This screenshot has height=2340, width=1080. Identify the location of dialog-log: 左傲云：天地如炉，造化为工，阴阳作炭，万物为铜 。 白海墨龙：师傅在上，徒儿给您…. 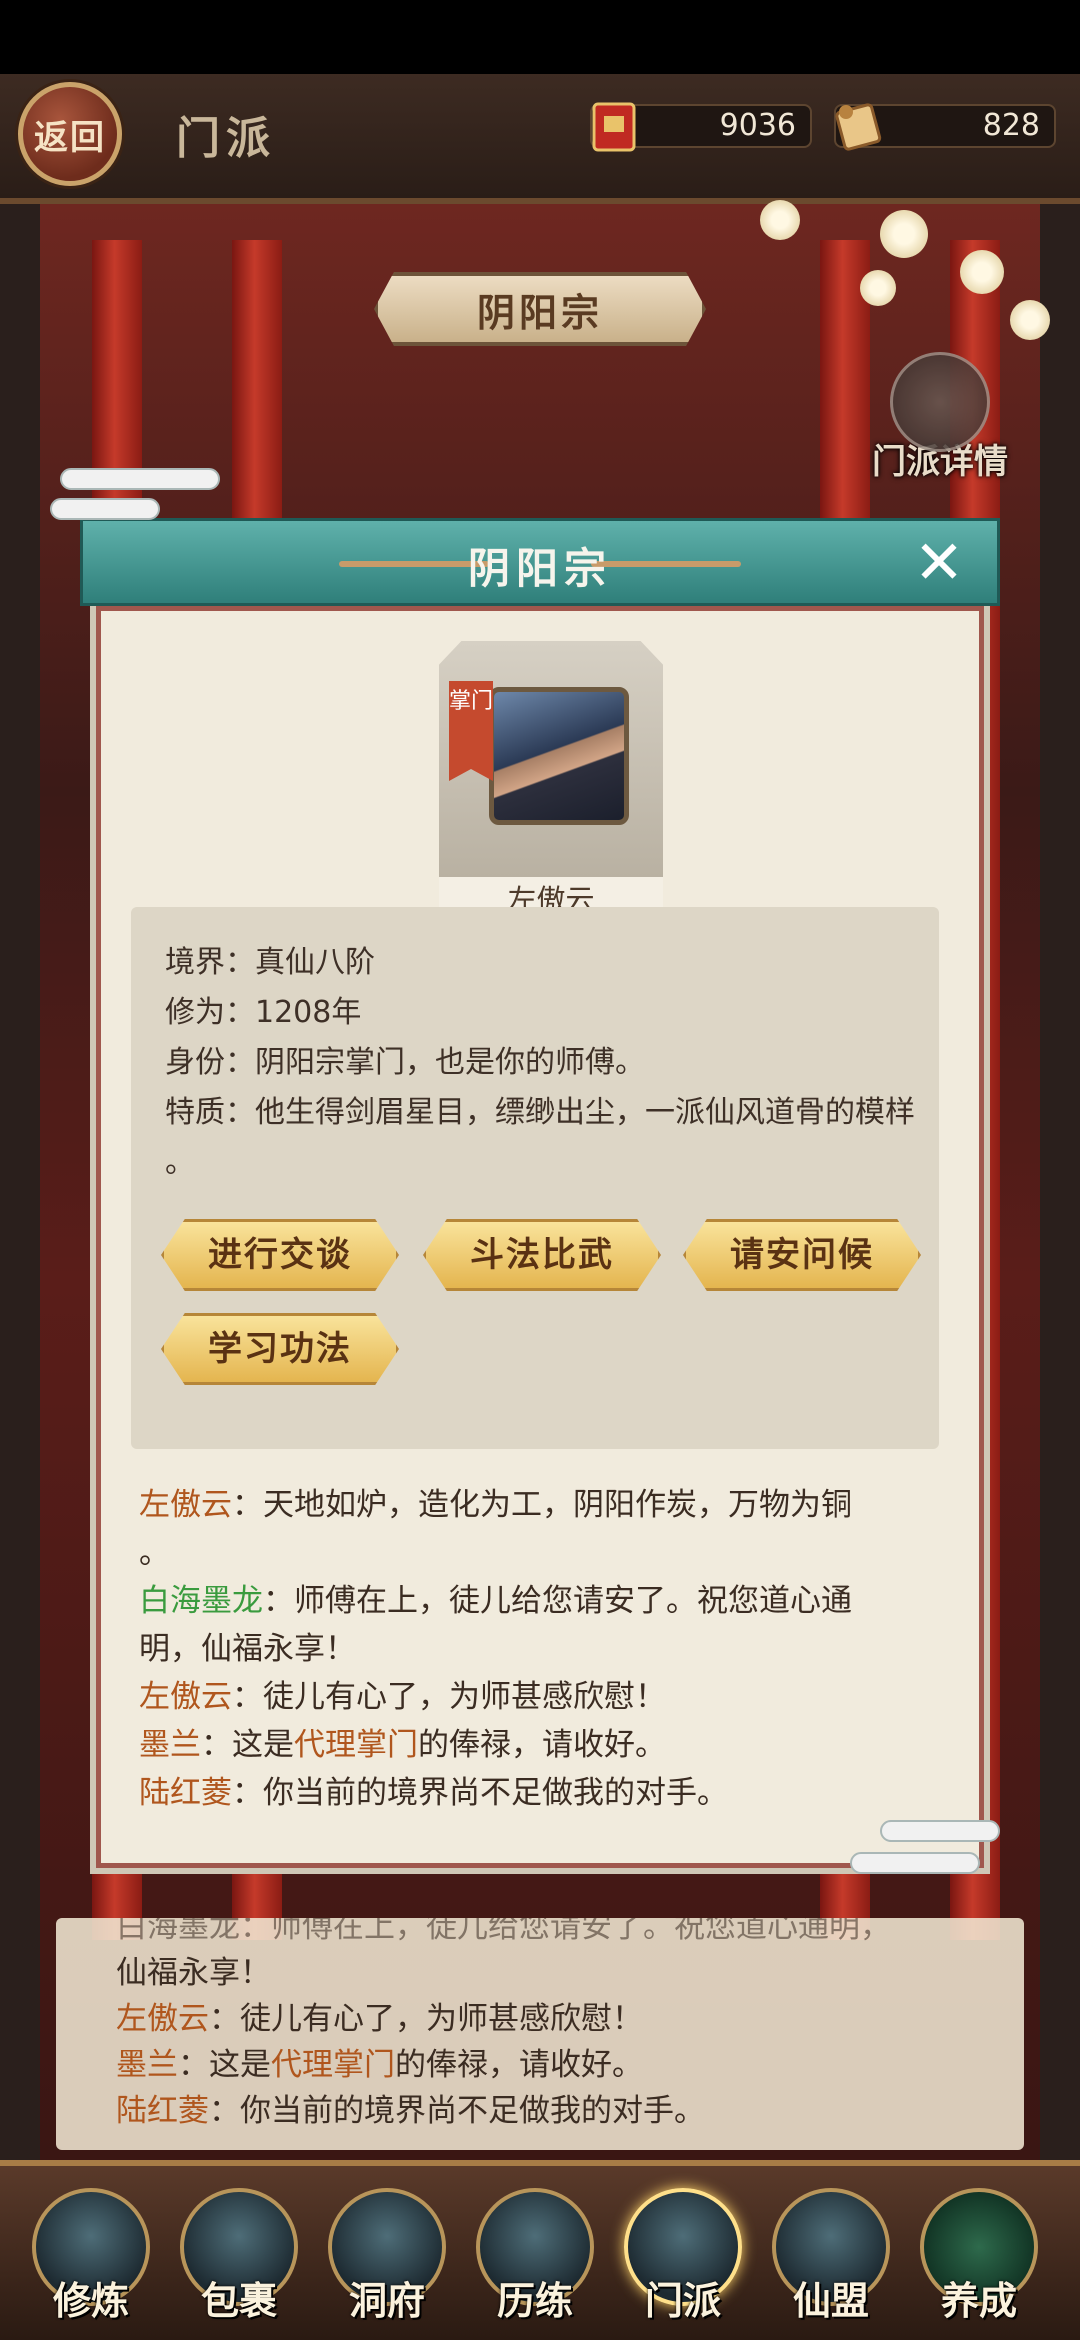
(549, 1649).